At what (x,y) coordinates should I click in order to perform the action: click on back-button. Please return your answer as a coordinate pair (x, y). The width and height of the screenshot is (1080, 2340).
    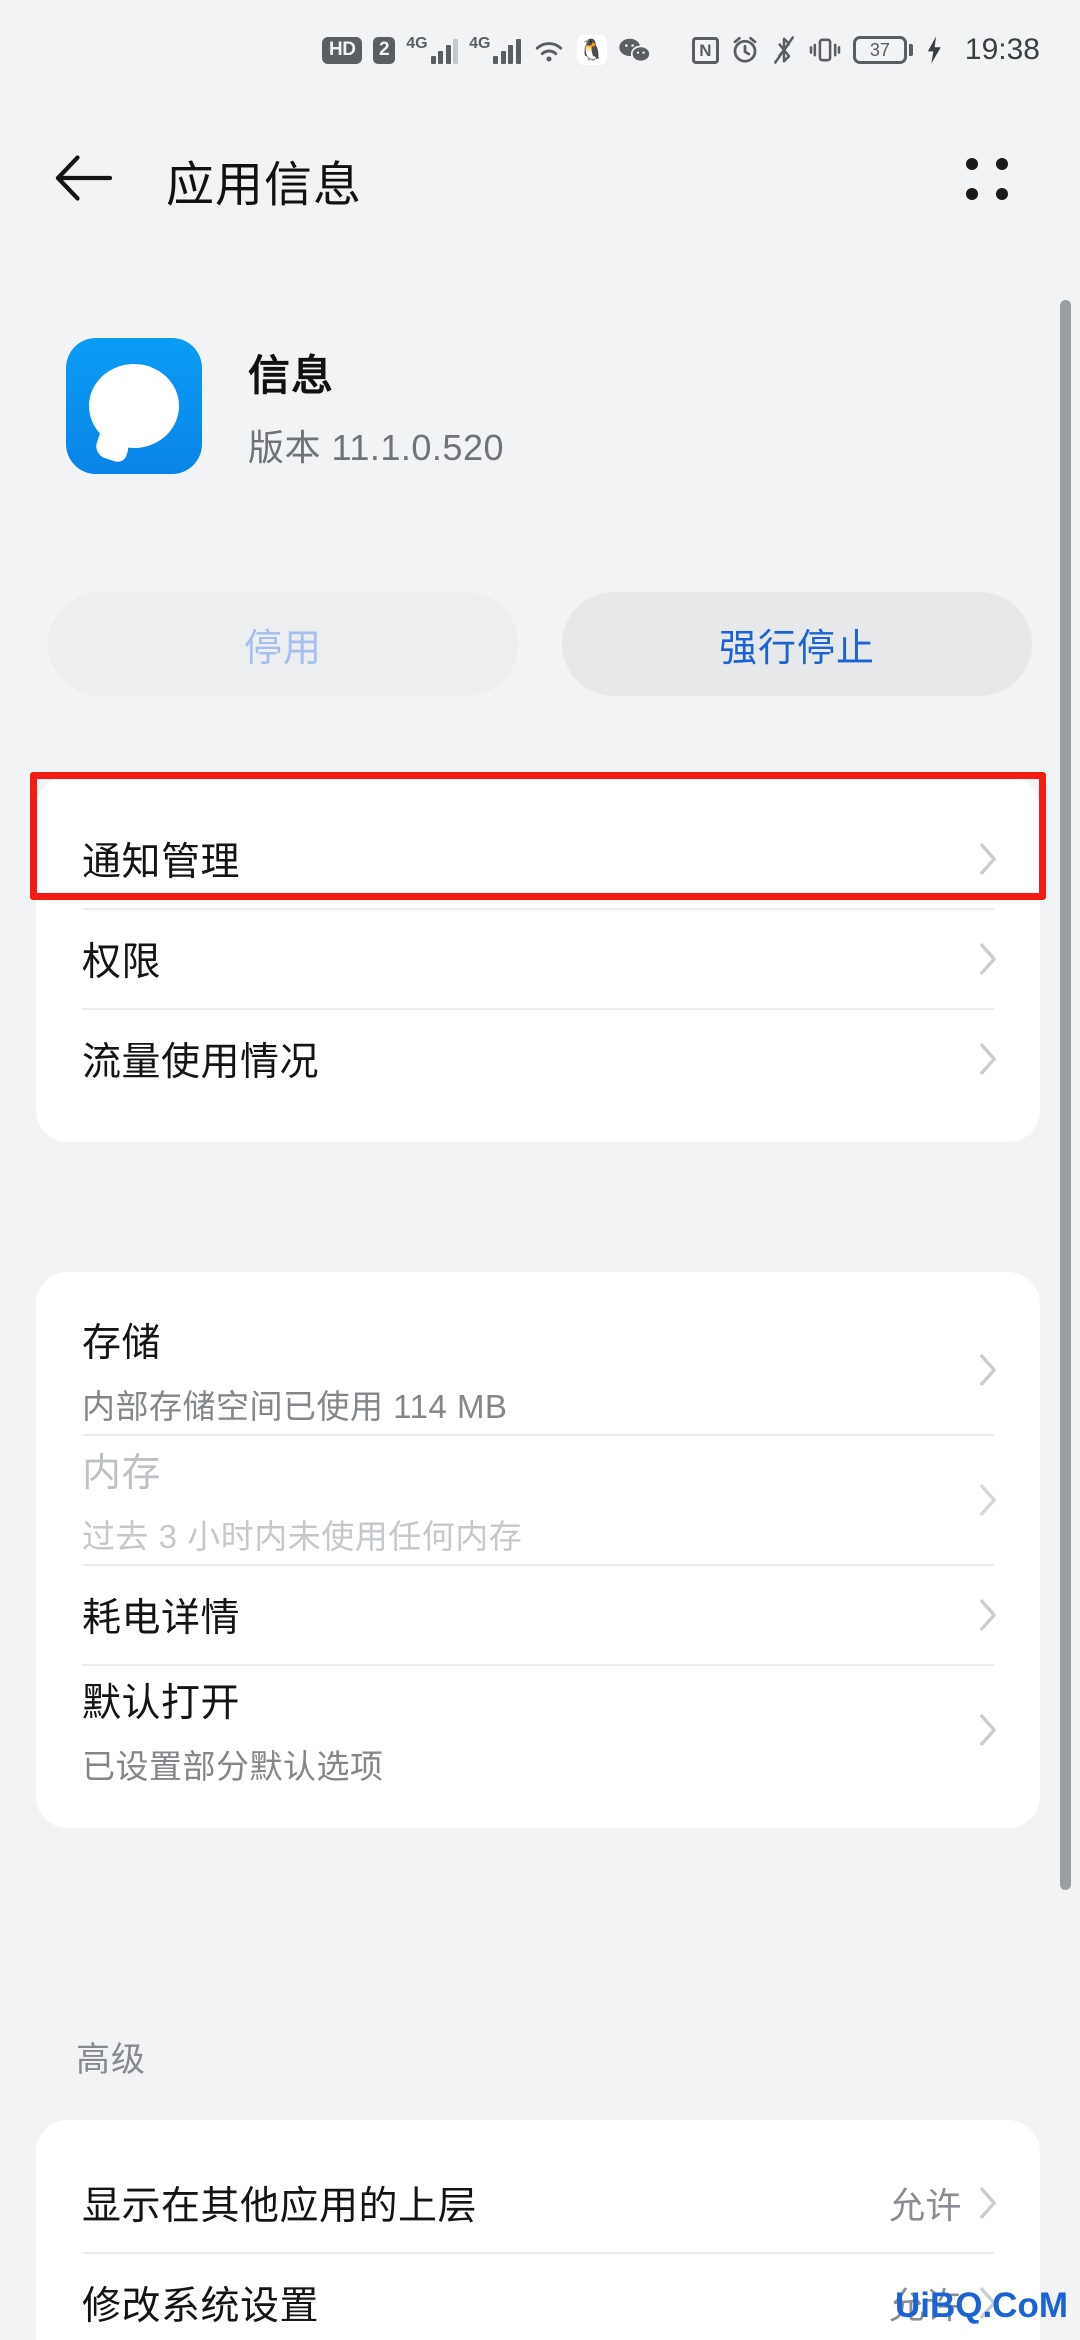
    Looking at the image, I should click on (107, 180).